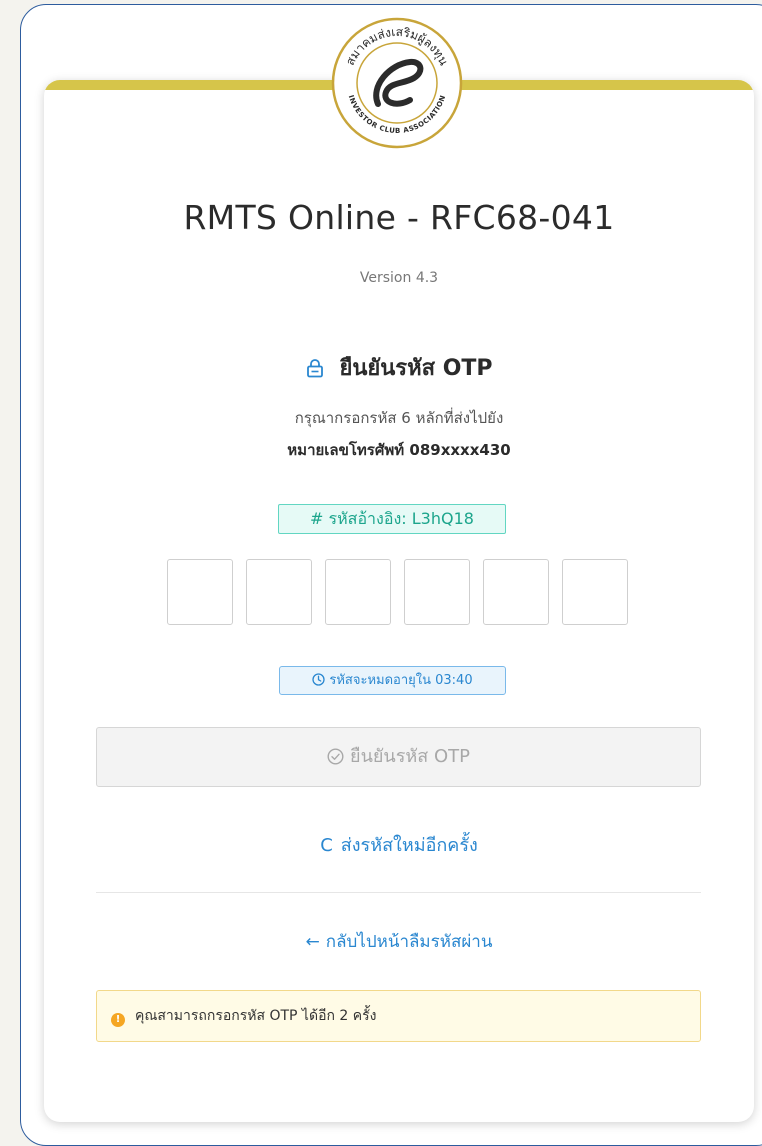 The height and width of the screenshot is (1146, 762). I want to click on refresh-icon: C, so click(326, 845).